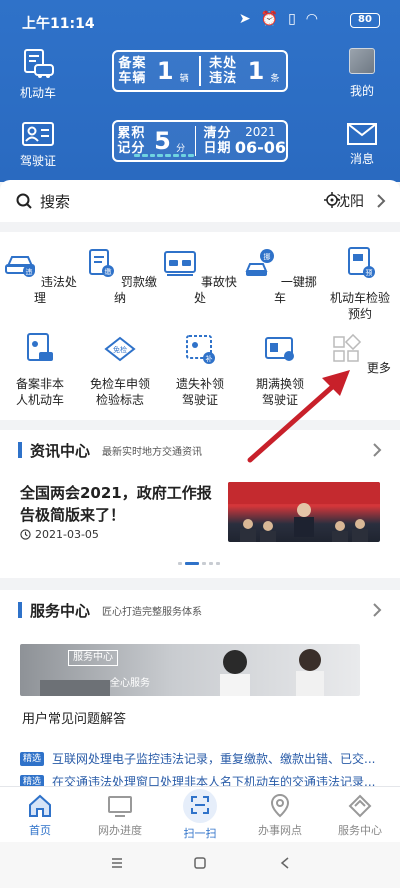 This screenshot has width=400, height=888. Describe the element at coordinates (217, 141) in the screenshot. I see `clear-date-label: 清分 日期` at that location.